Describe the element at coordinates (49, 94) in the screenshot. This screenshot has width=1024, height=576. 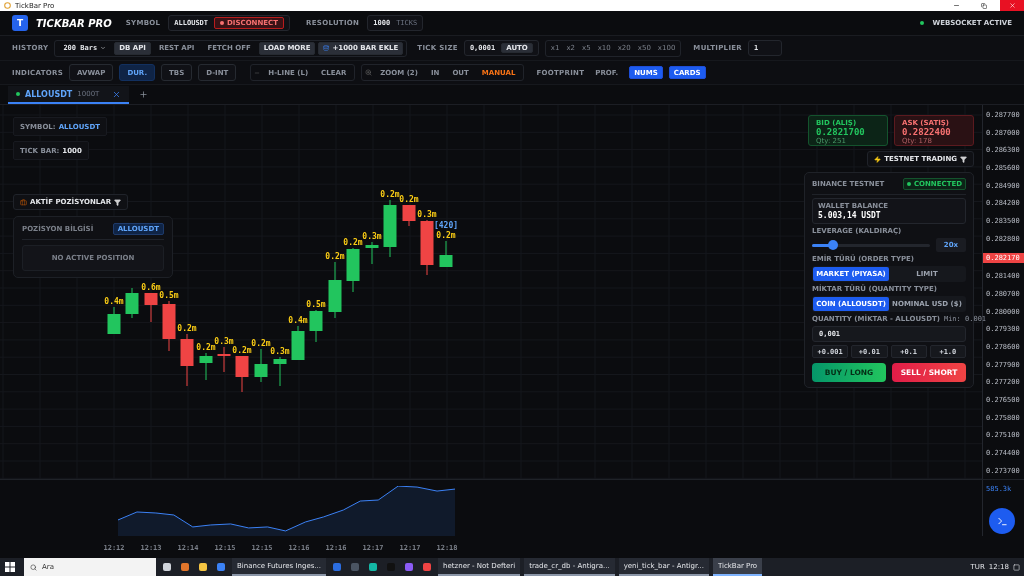
I see `tab-label: ALLOUSDT` at that location.